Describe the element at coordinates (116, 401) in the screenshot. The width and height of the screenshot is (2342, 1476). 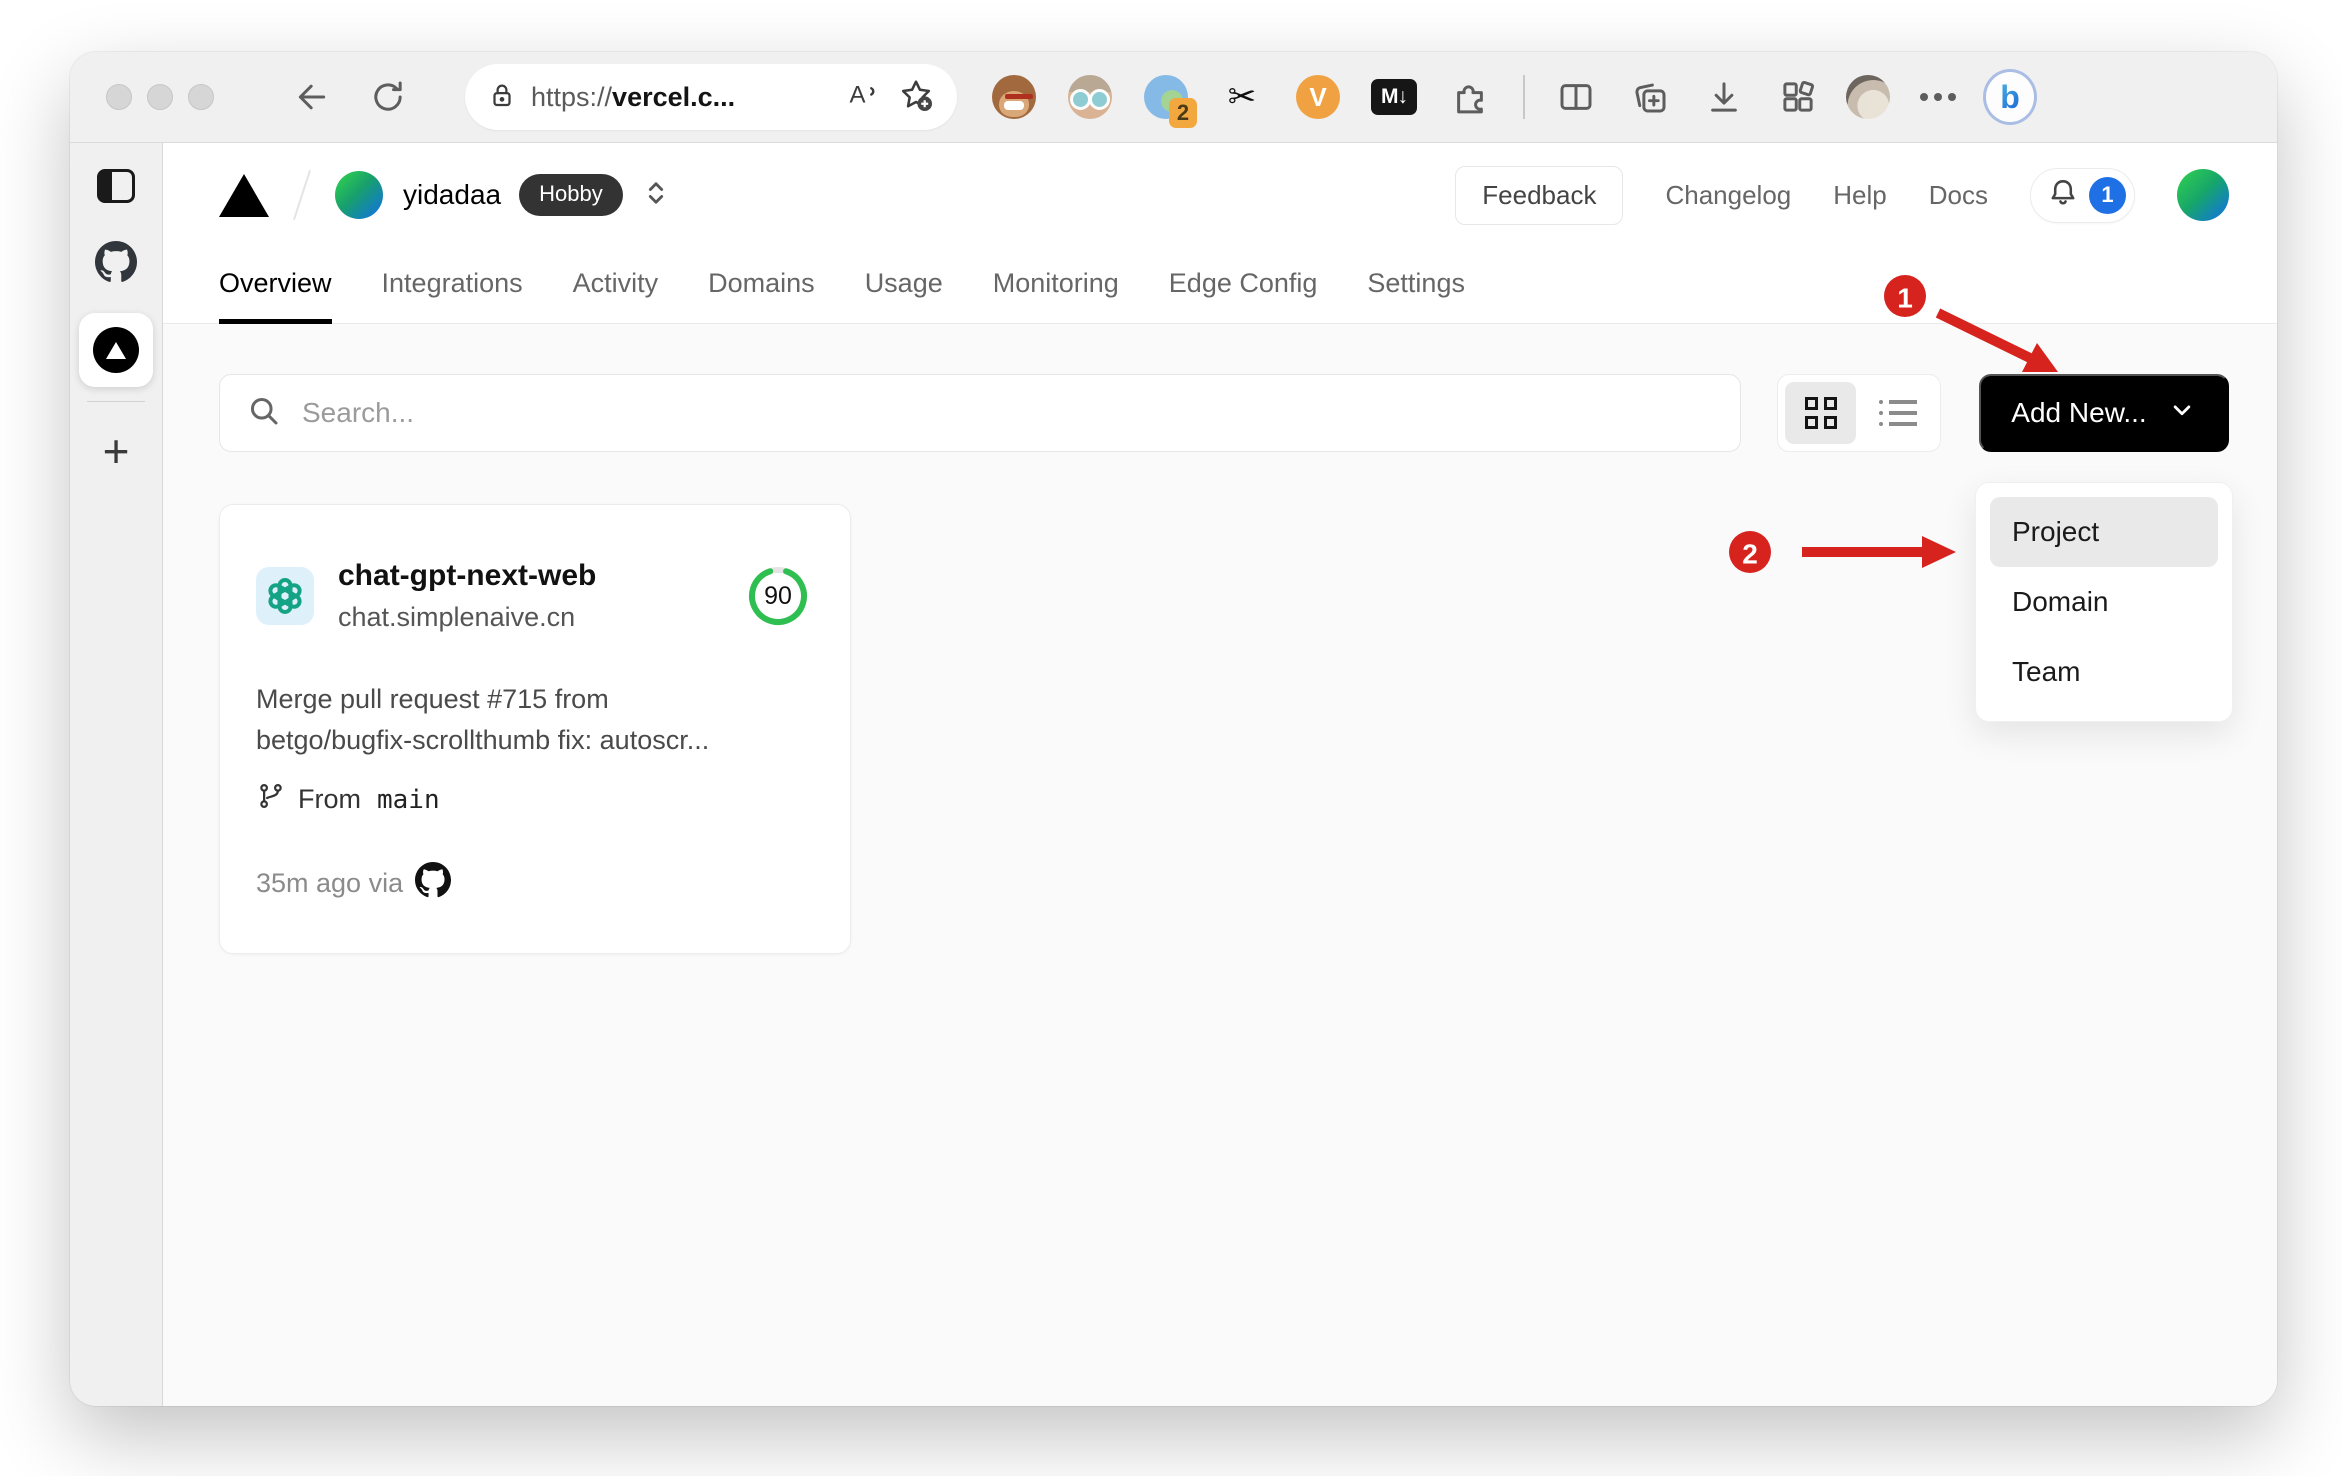
I see `tab-strip-divider` at that location.